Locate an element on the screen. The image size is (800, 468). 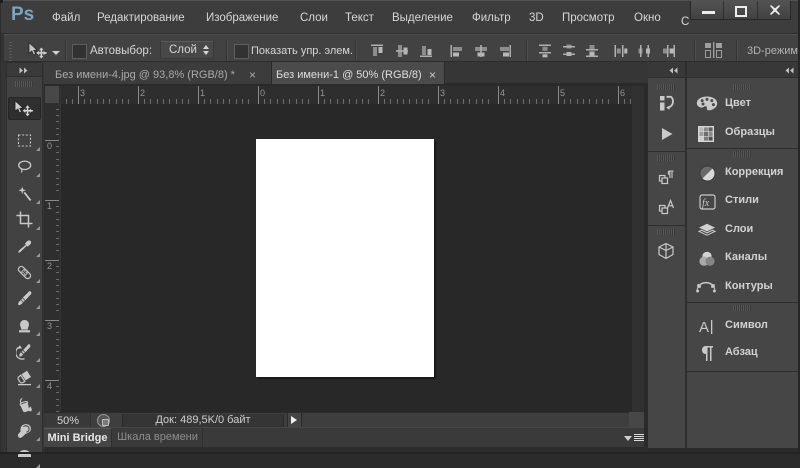
svg-text: fx is located at coordinates (706, 203).